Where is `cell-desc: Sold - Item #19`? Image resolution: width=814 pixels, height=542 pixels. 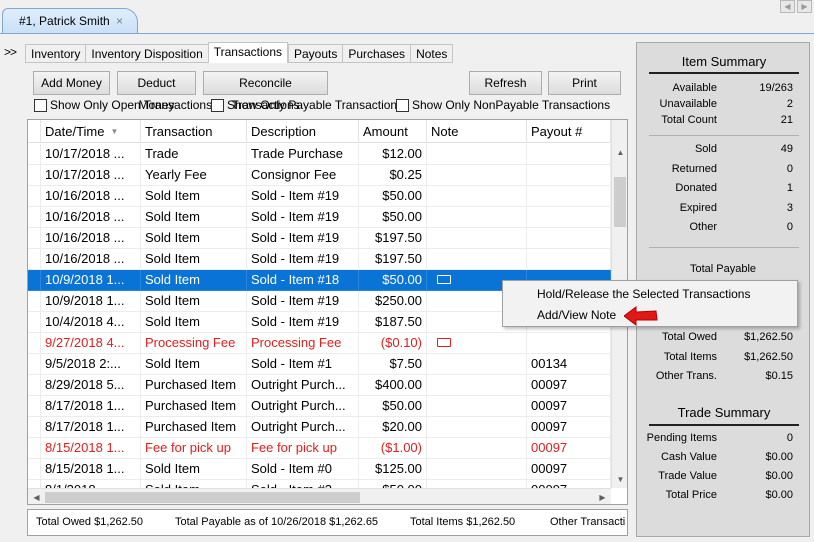 cell-desc: Sold - Item #19 is located at coordinates (303, 238).